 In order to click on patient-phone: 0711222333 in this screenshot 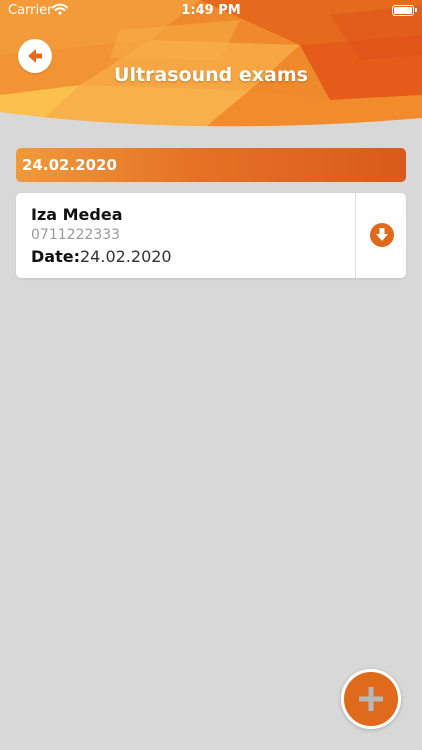, I will do `click(76, 235)`.